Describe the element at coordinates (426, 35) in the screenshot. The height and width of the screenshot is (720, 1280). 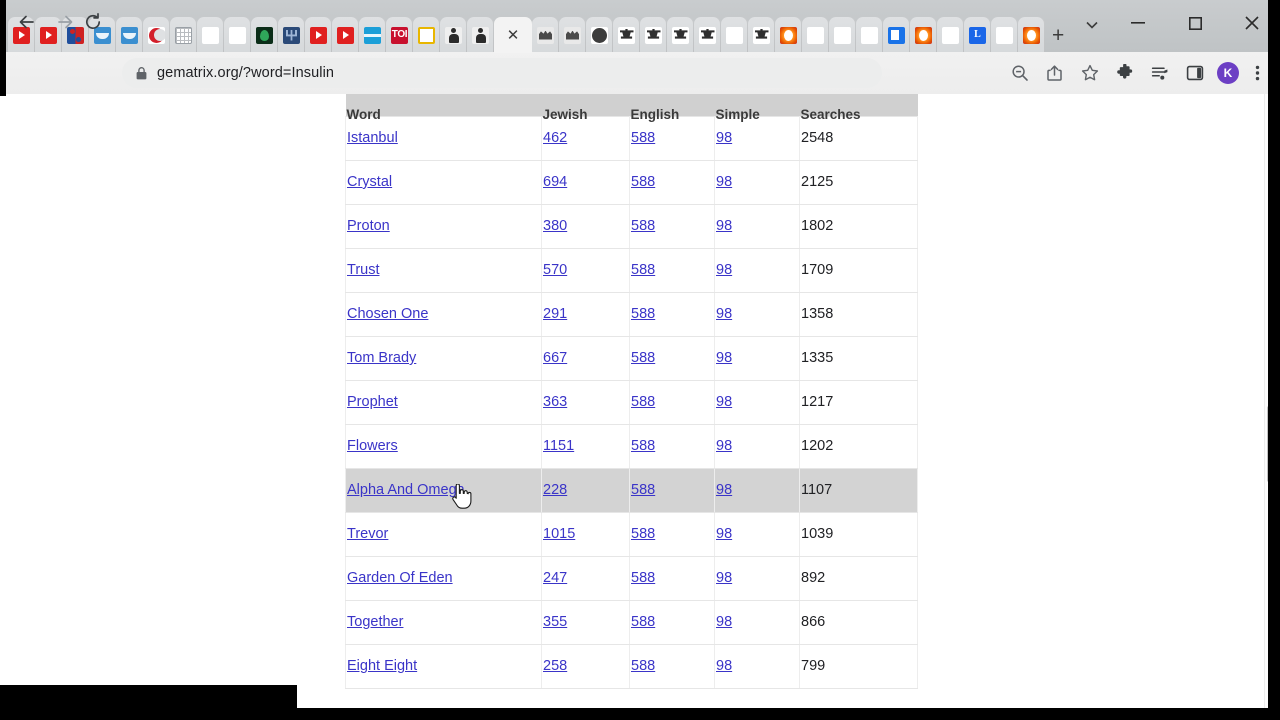
I see `tab-yellow-box` at that location.